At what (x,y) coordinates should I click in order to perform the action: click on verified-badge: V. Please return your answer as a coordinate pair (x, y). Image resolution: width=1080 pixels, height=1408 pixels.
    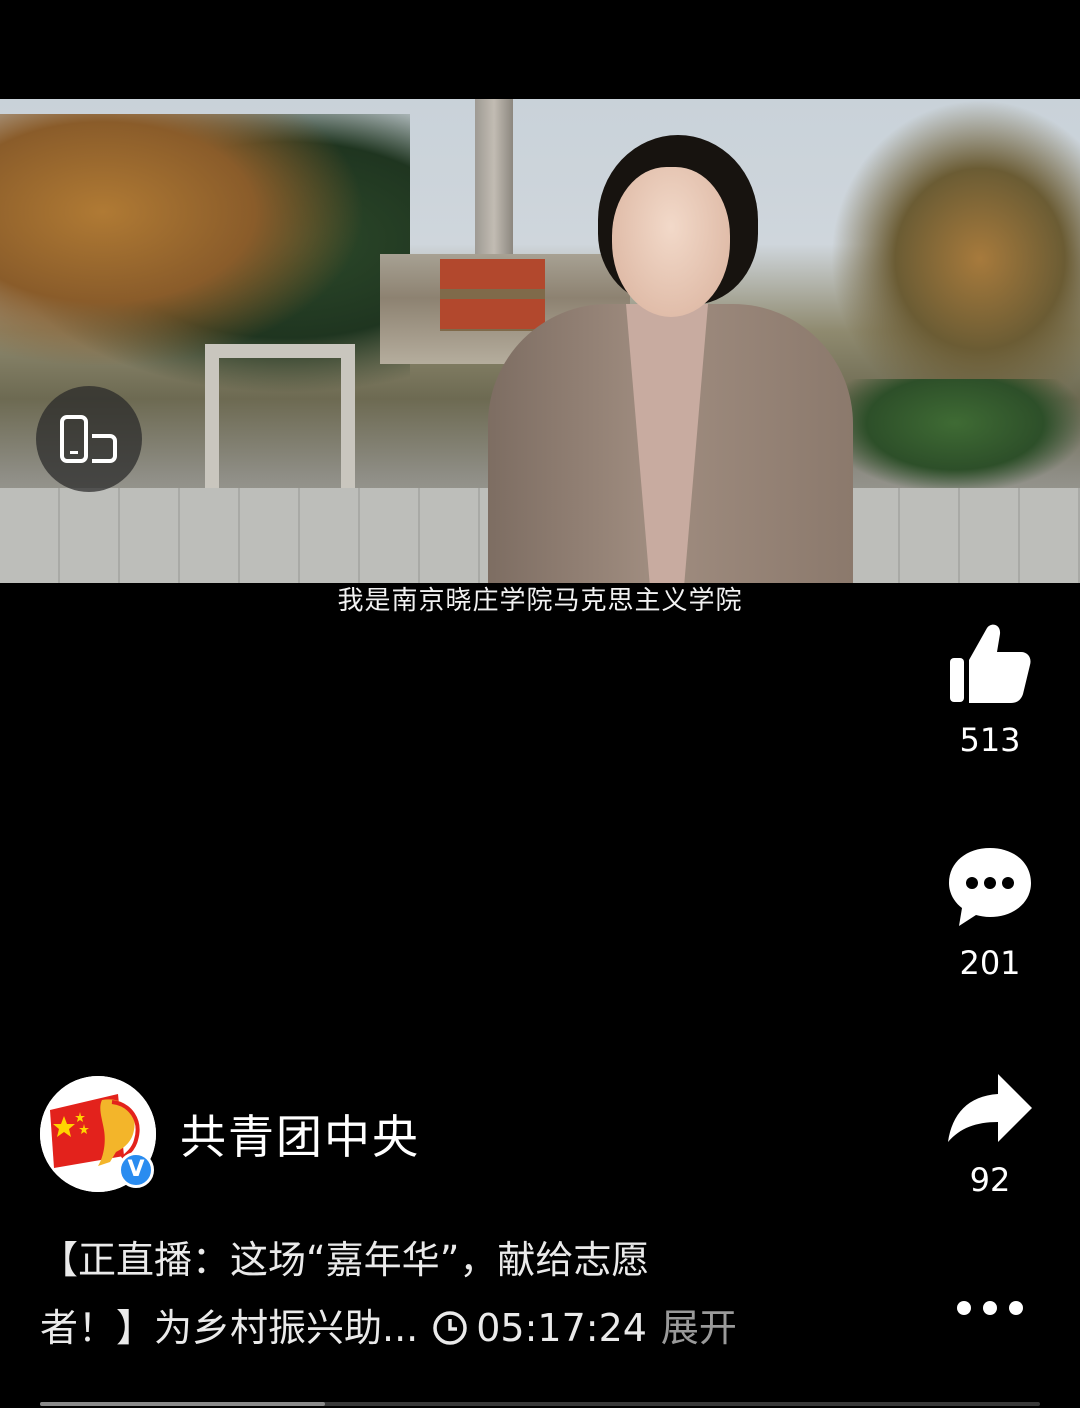
    Looking at the image, I should click on (136, 1170).